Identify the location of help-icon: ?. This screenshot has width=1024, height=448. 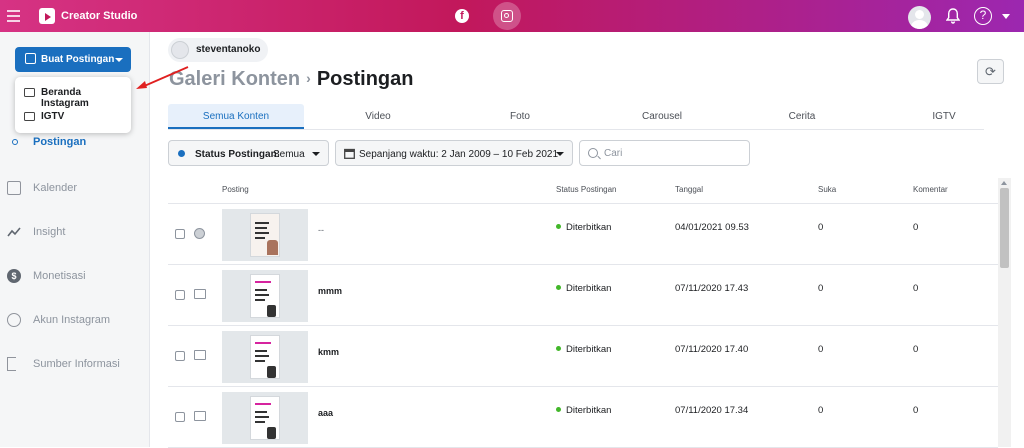
(983, 16).